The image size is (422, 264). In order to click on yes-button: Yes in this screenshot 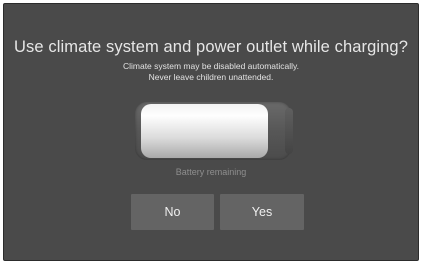, I will do `click(262, 212)`.